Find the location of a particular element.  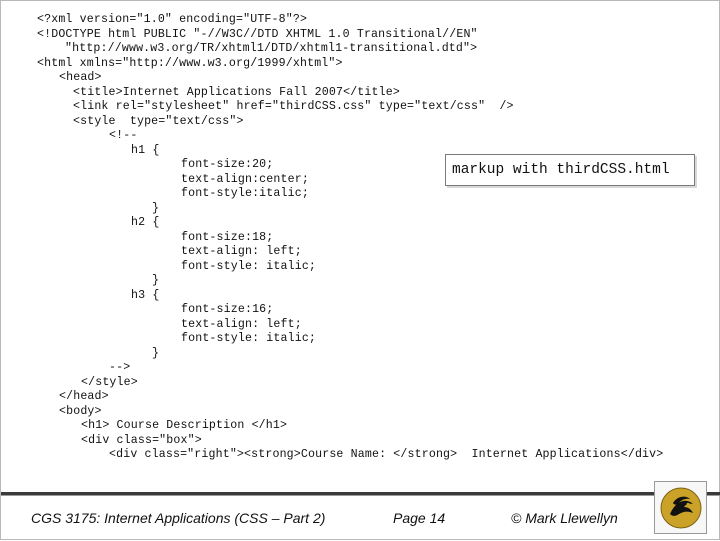

footer-page-number: Page 14 is located at coordinates (419, 518).